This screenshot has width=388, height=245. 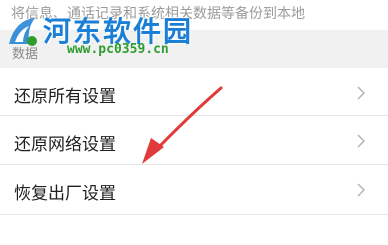 I want to click on backup-description: 将信息、通话记录和系统相关数据等备份到本地, so click(x=194, y=15).